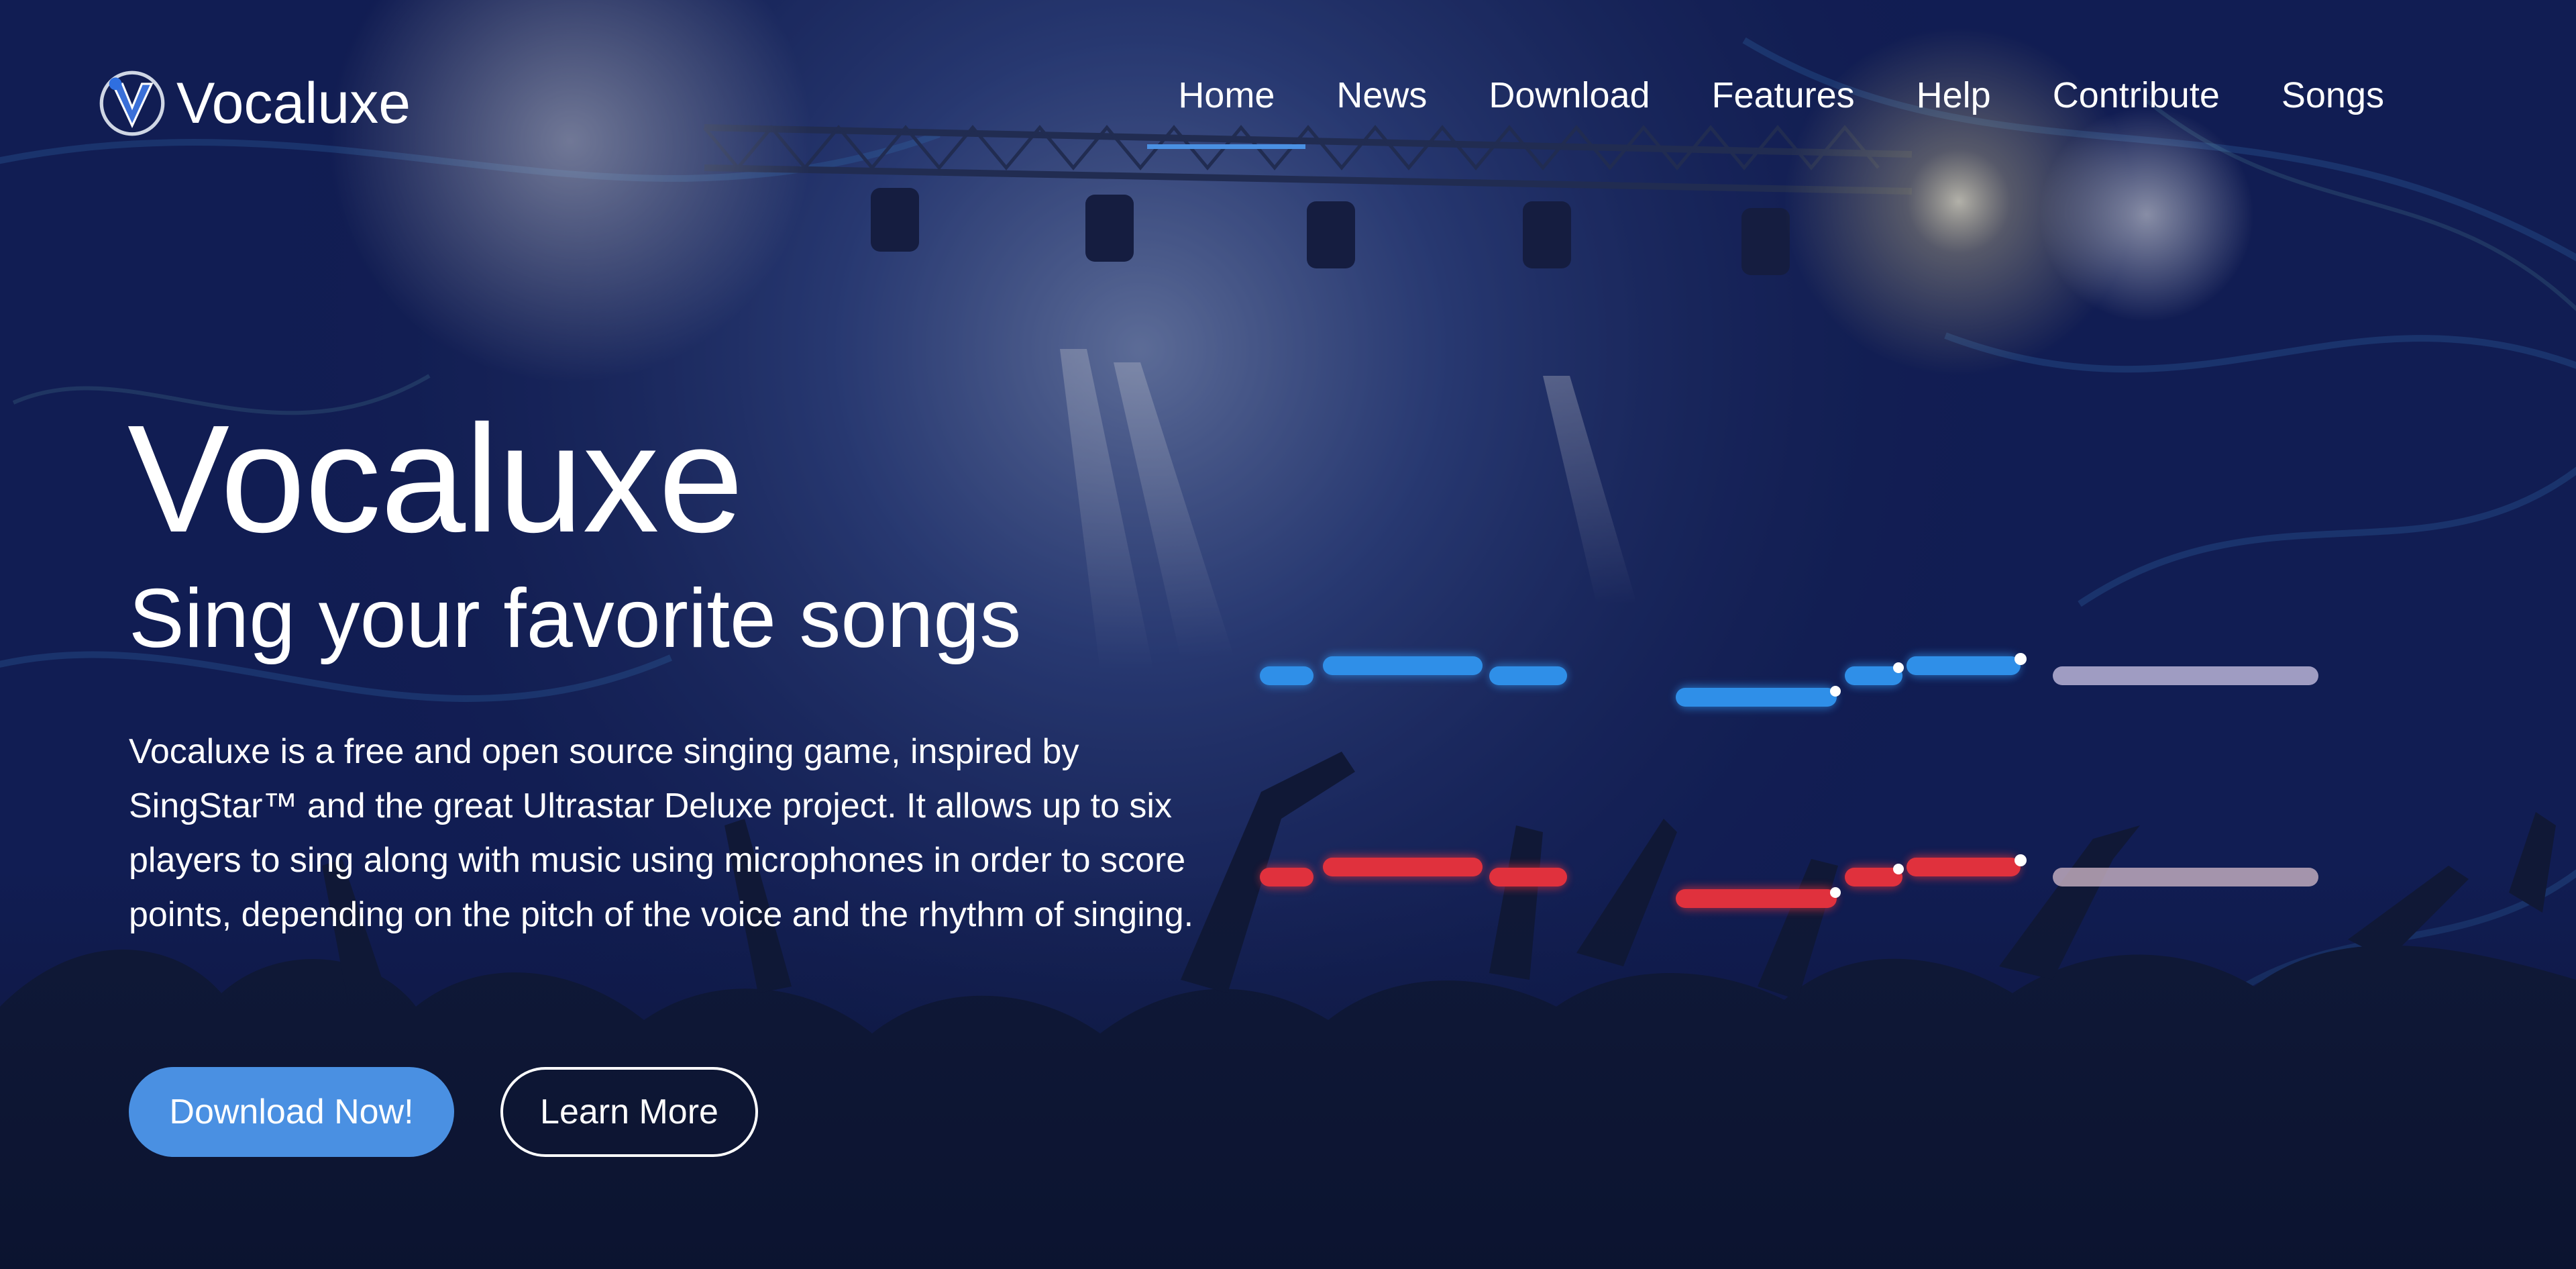  I want to click on nav-item-help: Help, so click(1954, 95).